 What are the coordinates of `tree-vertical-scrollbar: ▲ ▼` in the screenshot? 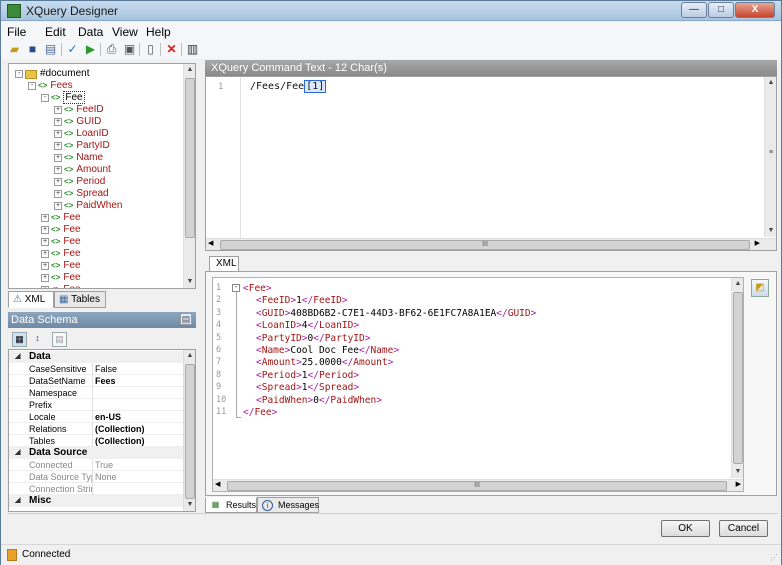 It's located at (189, 176).